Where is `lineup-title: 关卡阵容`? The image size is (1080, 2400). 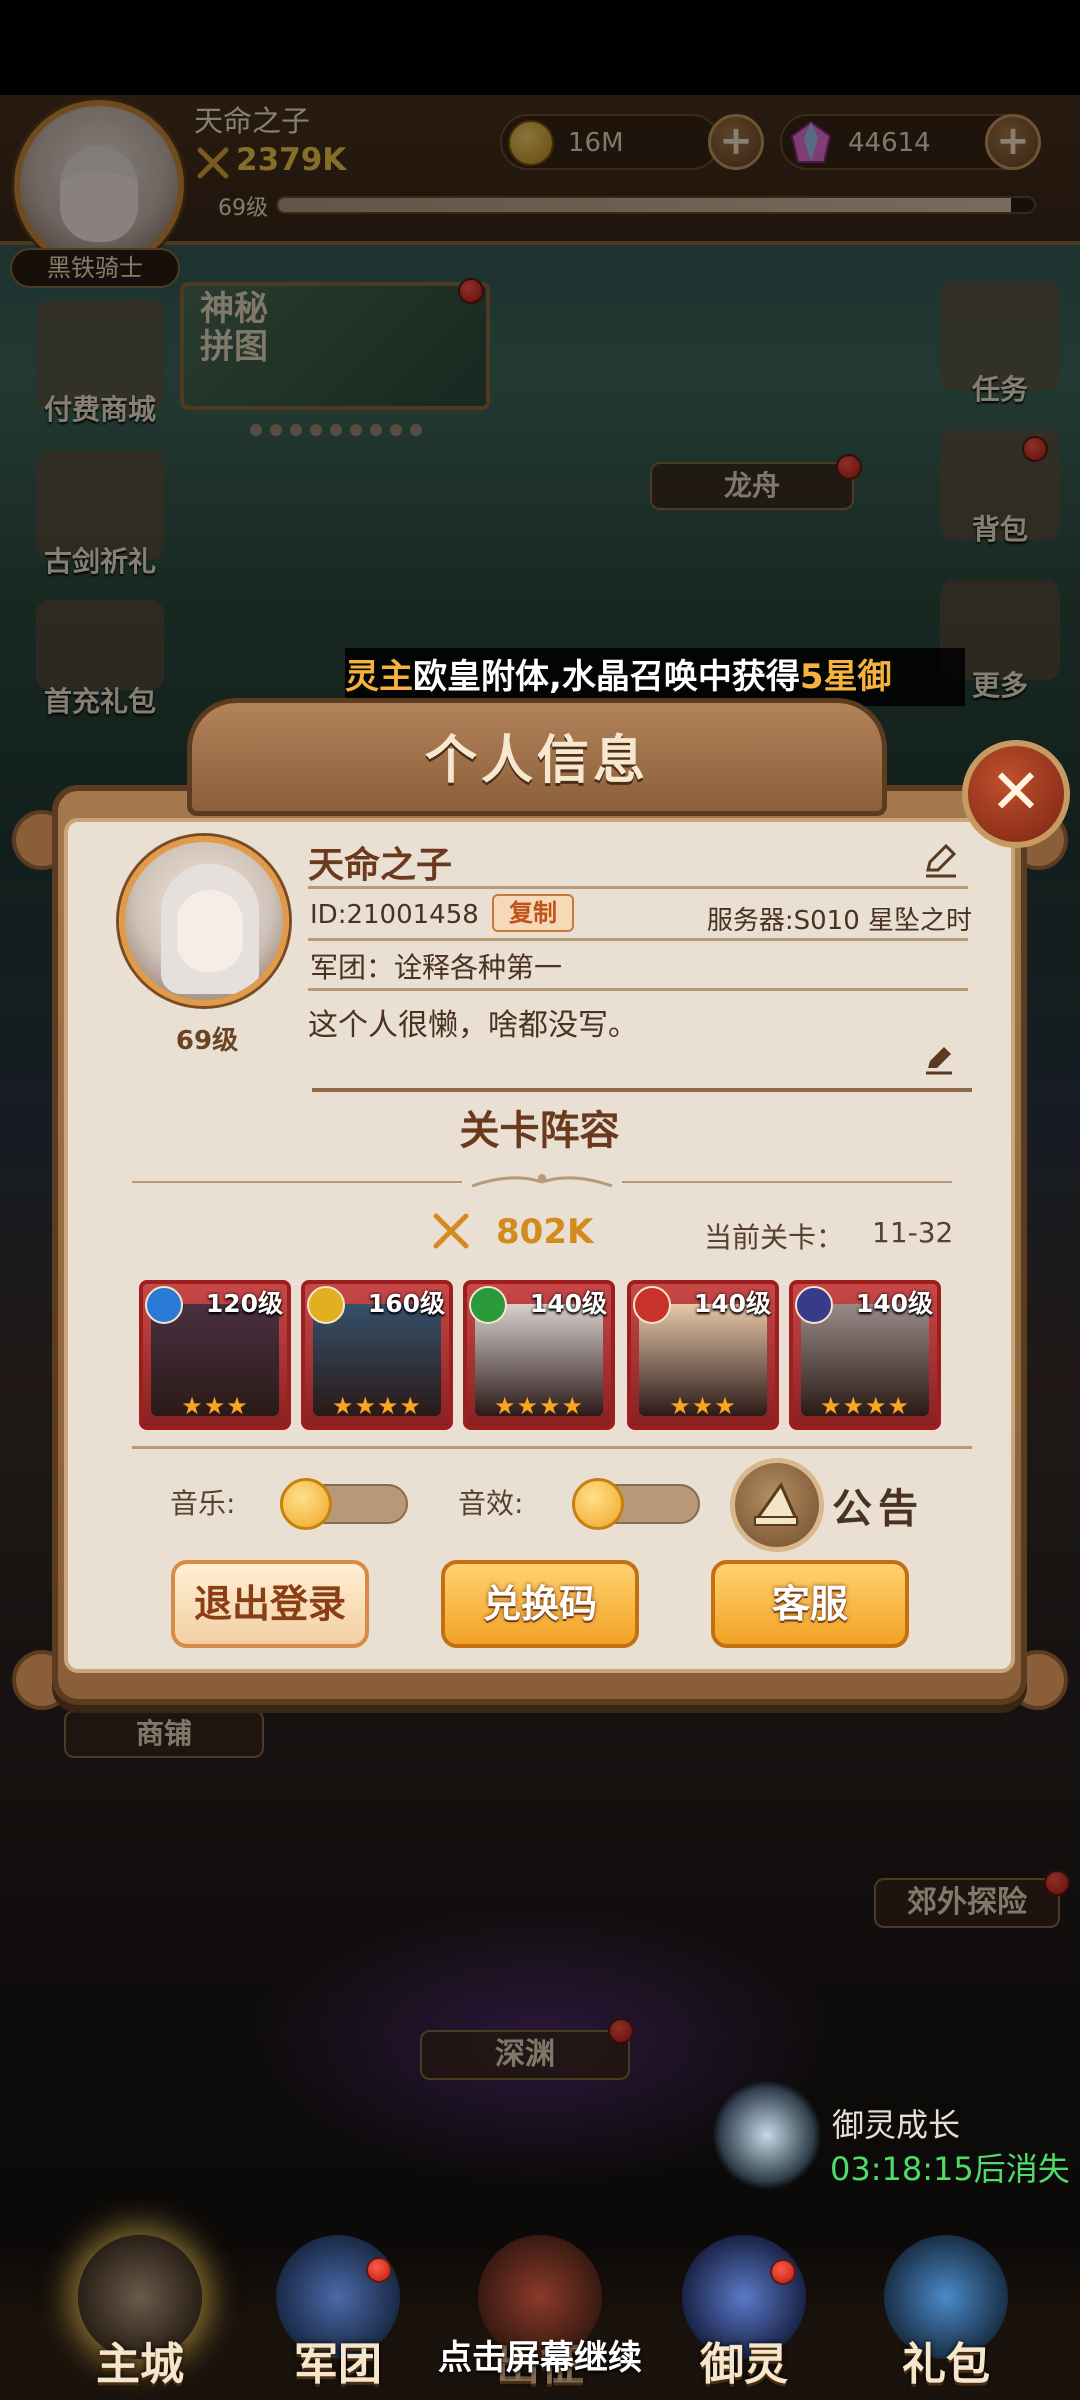 lineup-title: 关卡阵容 is located at coordinates (539, 1131).